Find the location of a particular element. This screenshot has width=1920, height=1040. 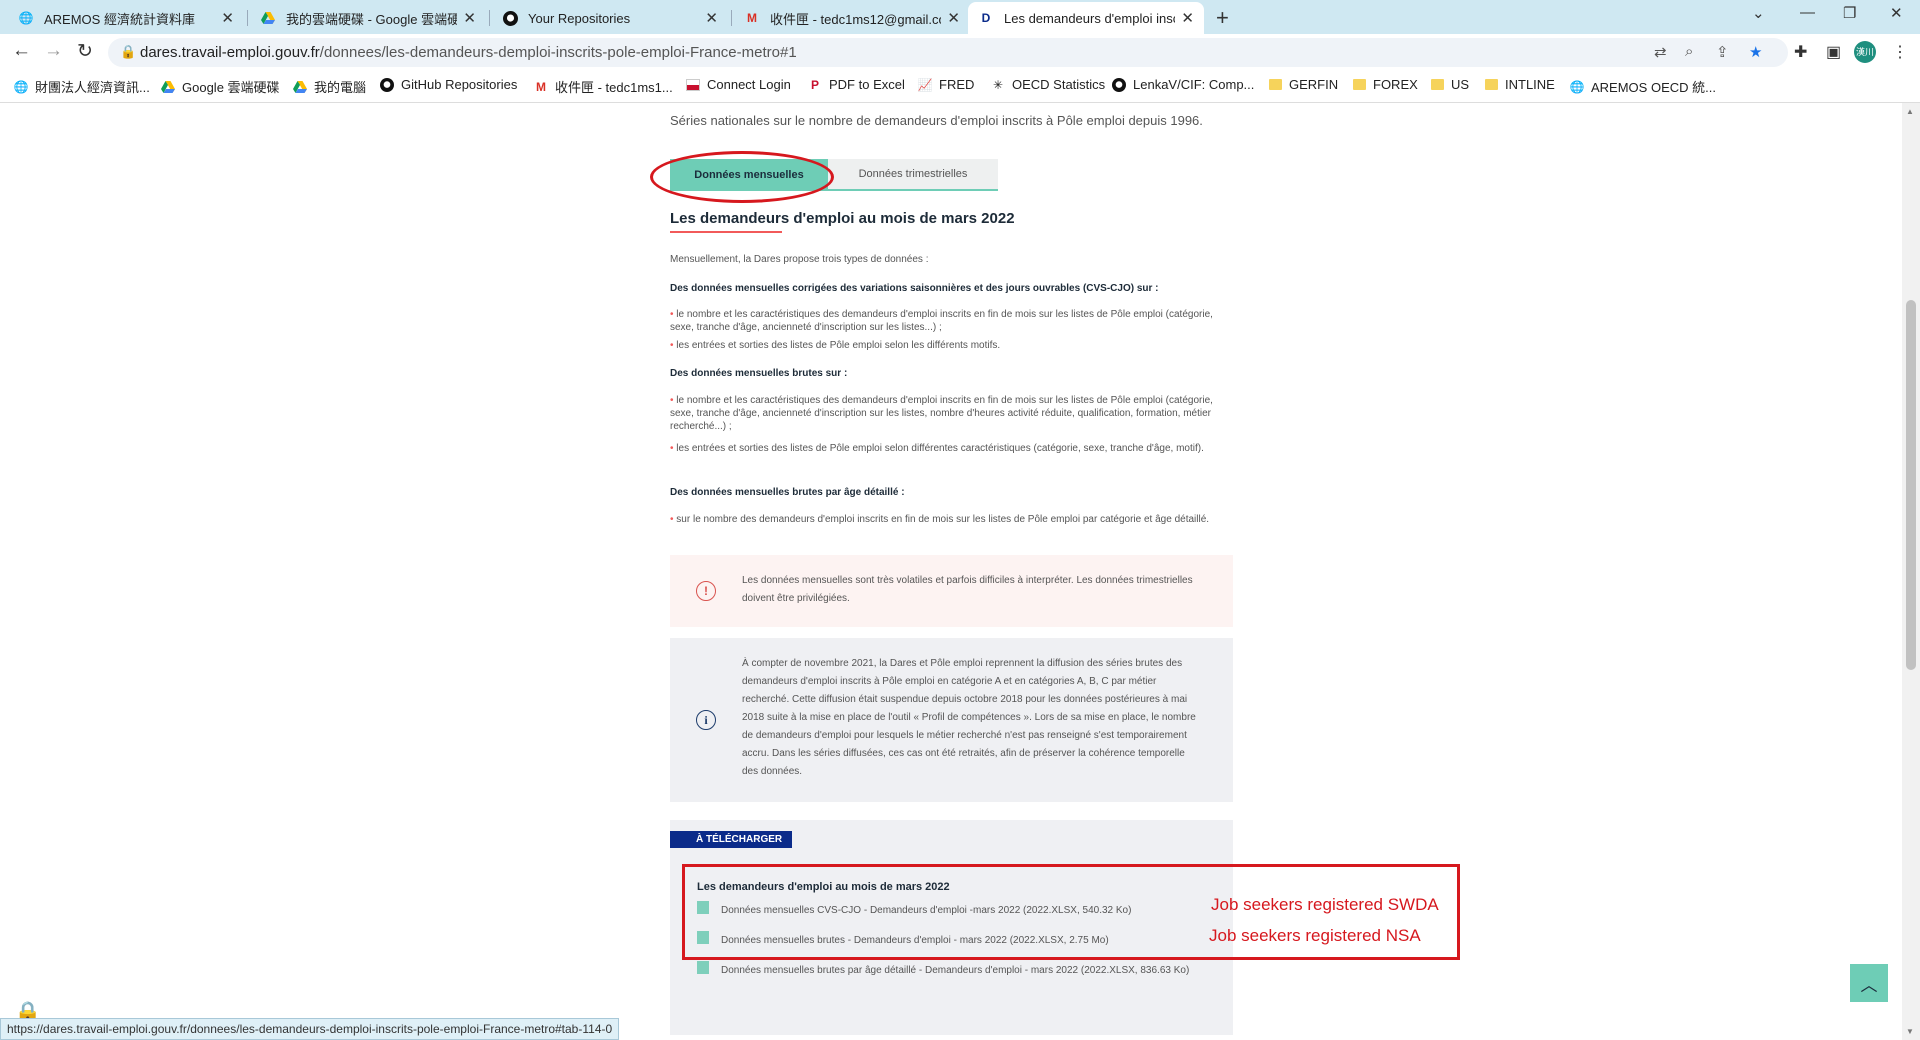

browser-tab: Your Repositories ✕ is located at coordinates (610, 18).